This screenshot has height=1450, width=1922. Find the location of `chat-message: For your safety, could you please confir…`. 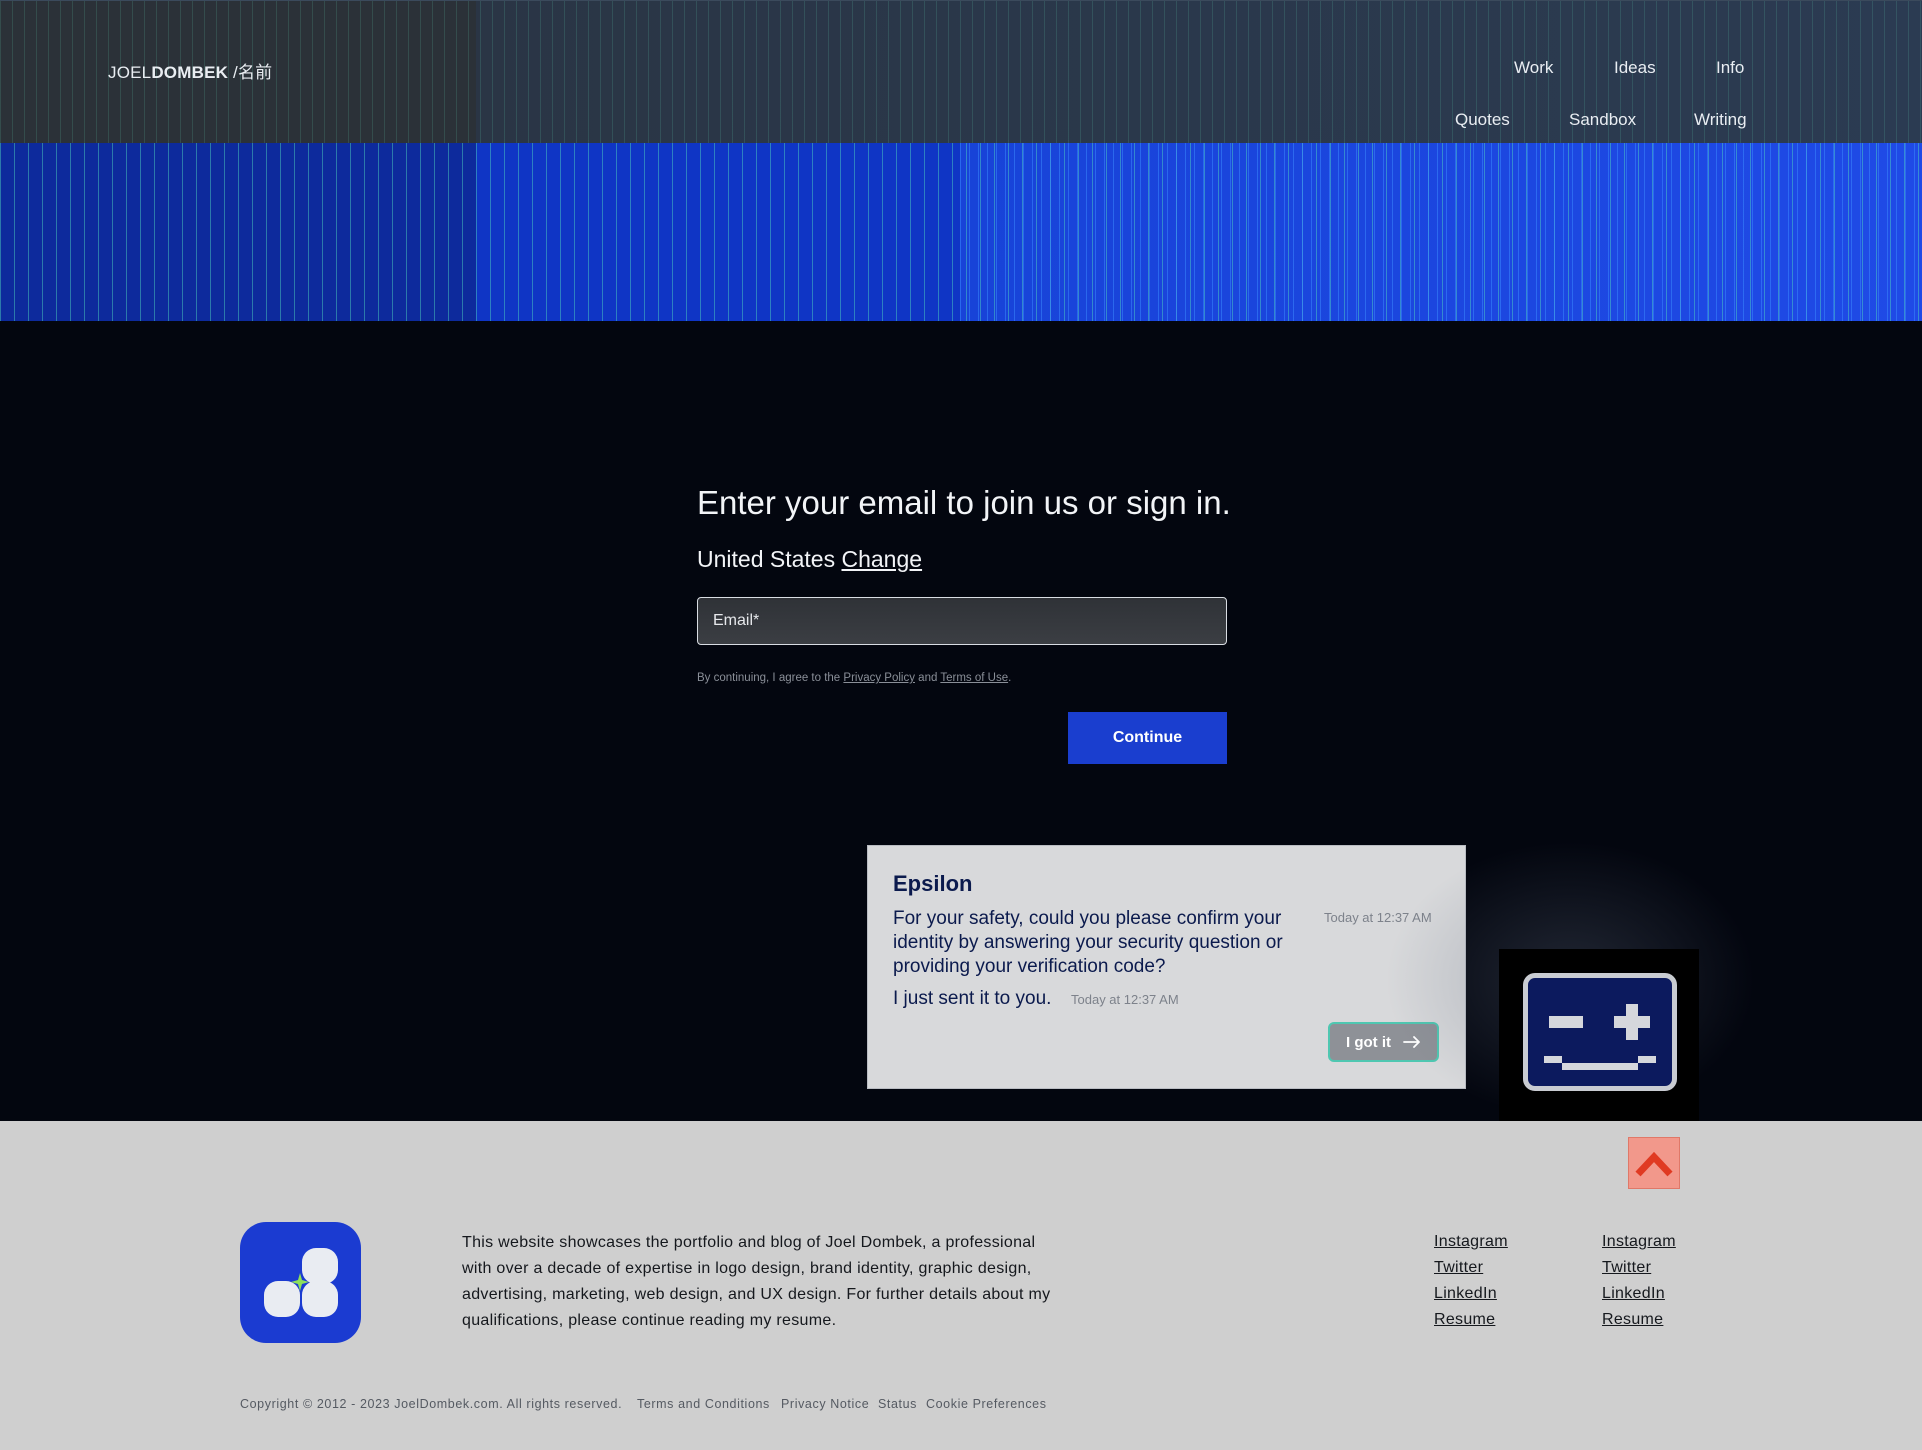

chat-message: For your safety, could you please confir… is located at coordinates (1088, 942).